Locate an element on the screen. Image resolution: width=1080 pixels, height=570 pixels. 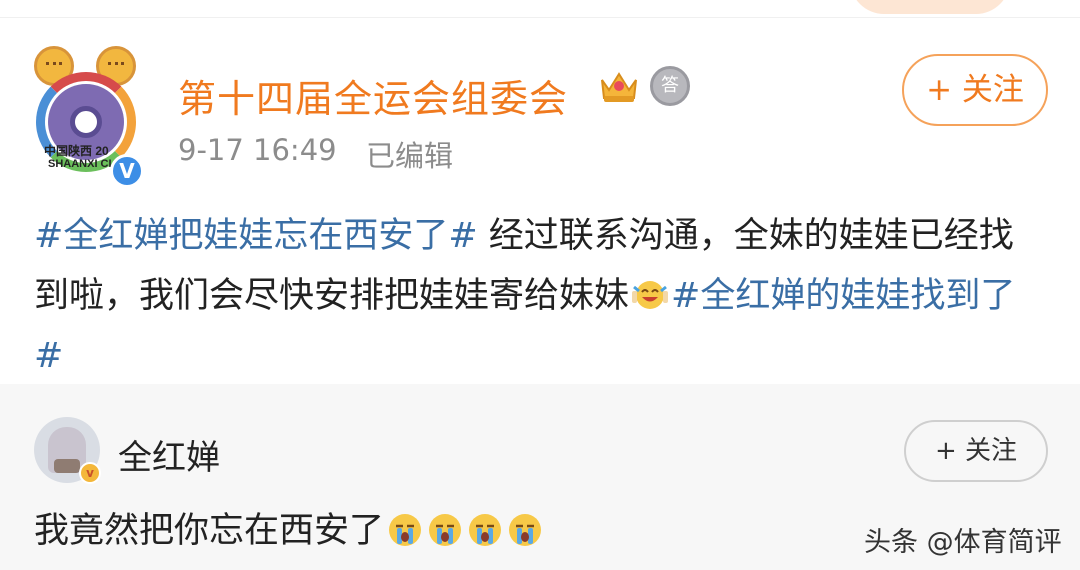
medal-badge-icon: 答 is located at coordinates (670, 86).